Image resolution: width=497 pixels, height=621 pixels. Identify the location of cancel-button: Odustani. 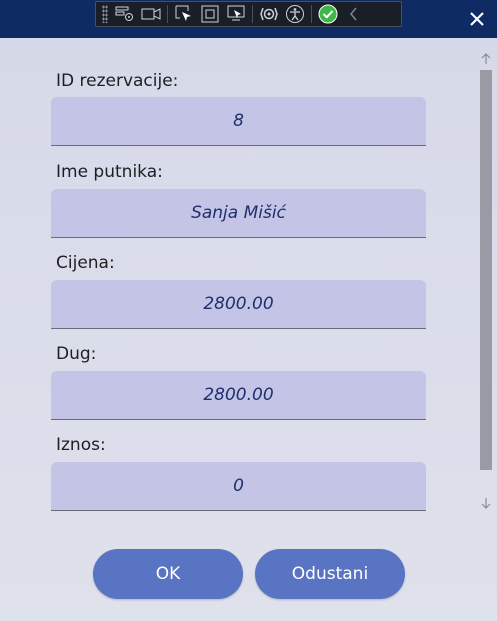
(330, 574).